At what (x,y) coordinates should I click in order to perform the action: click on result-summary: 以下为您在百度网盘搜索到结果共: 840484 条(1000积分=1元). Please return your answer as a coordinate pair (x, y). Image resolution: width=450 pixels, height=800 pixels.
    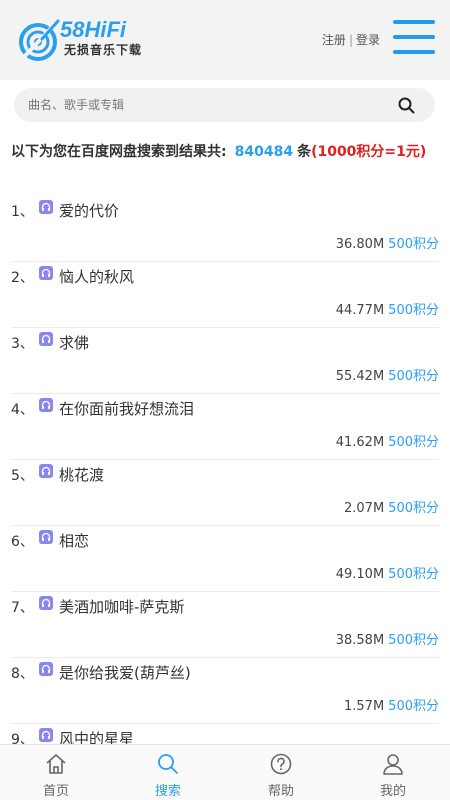
    Looking at the image, I should click on (226, 152).